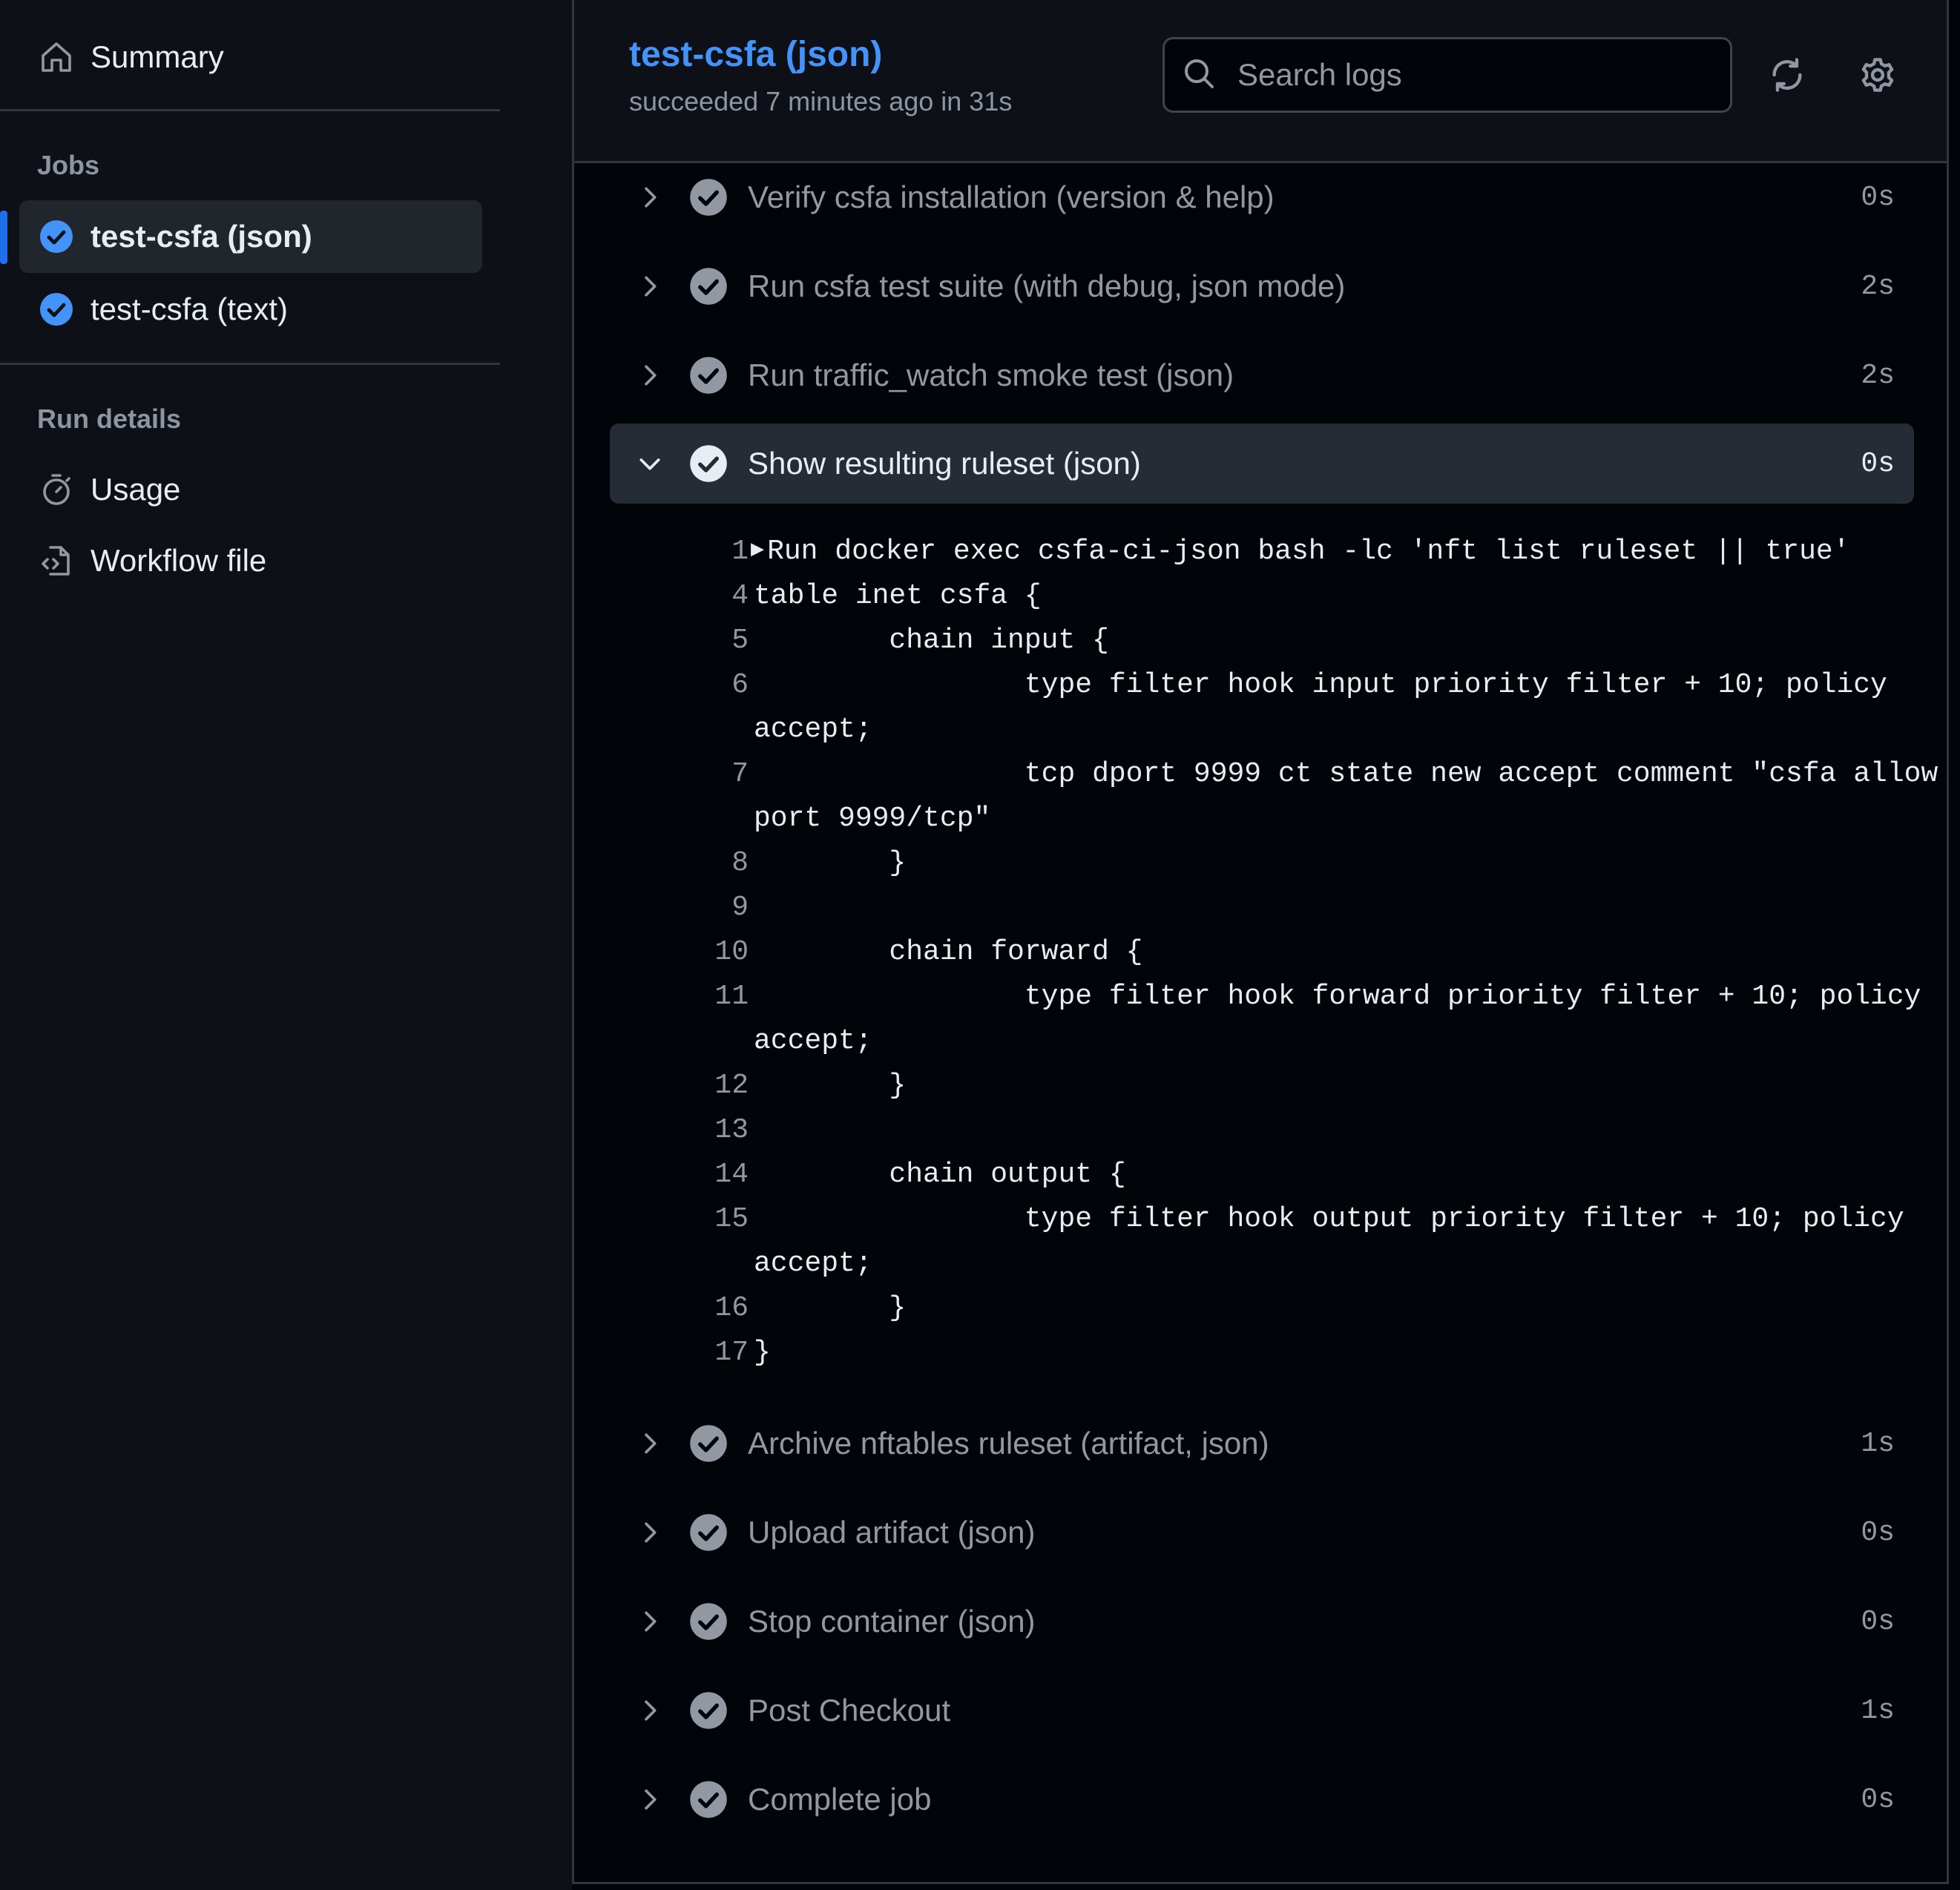 The image size is (1960, 1890). I want to click on refresh-button, so click(1787, 75).